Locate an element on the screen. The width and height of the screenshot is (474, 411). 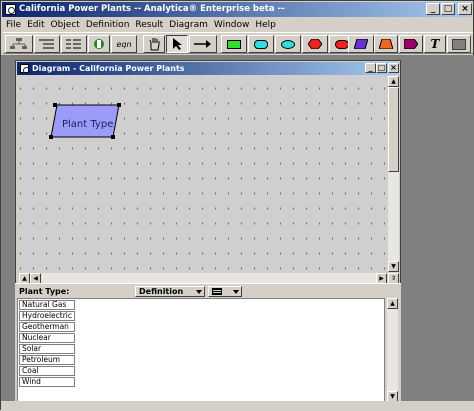
diagram-close-button: × is located at coordinates (393, 68).